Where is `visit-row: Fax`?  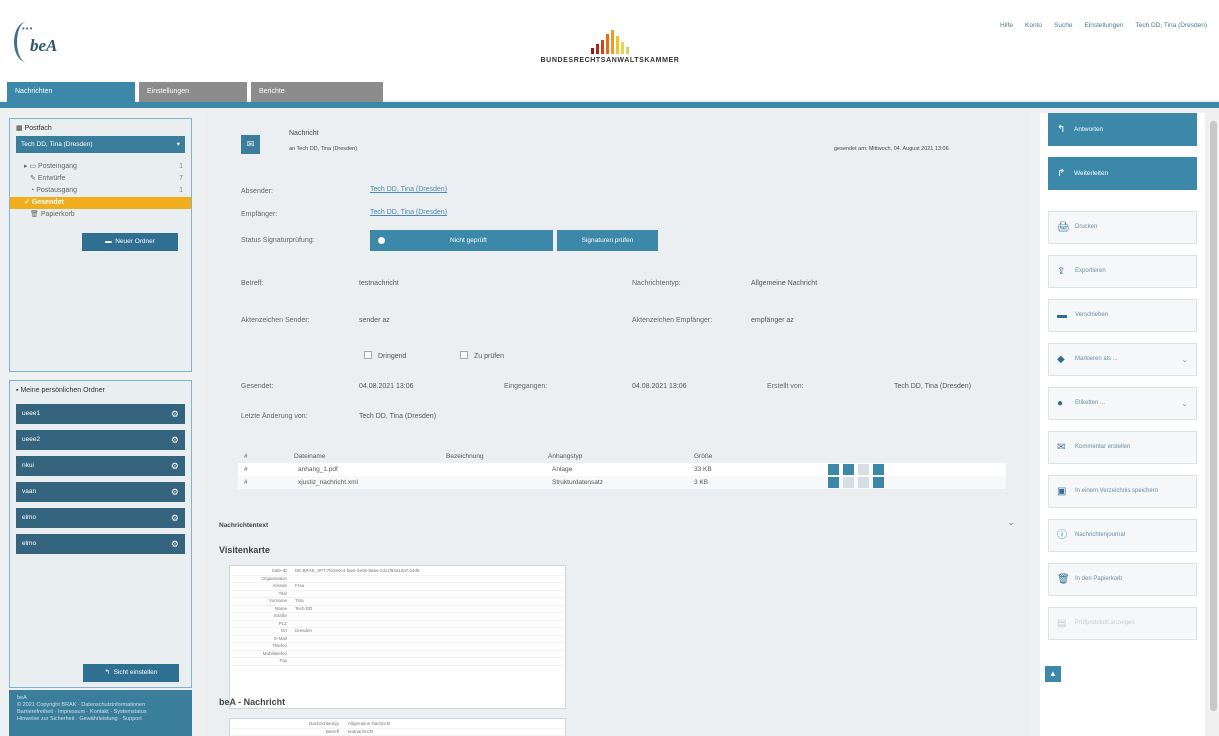
visit-row: Fax is located at coordinates (397, 662).